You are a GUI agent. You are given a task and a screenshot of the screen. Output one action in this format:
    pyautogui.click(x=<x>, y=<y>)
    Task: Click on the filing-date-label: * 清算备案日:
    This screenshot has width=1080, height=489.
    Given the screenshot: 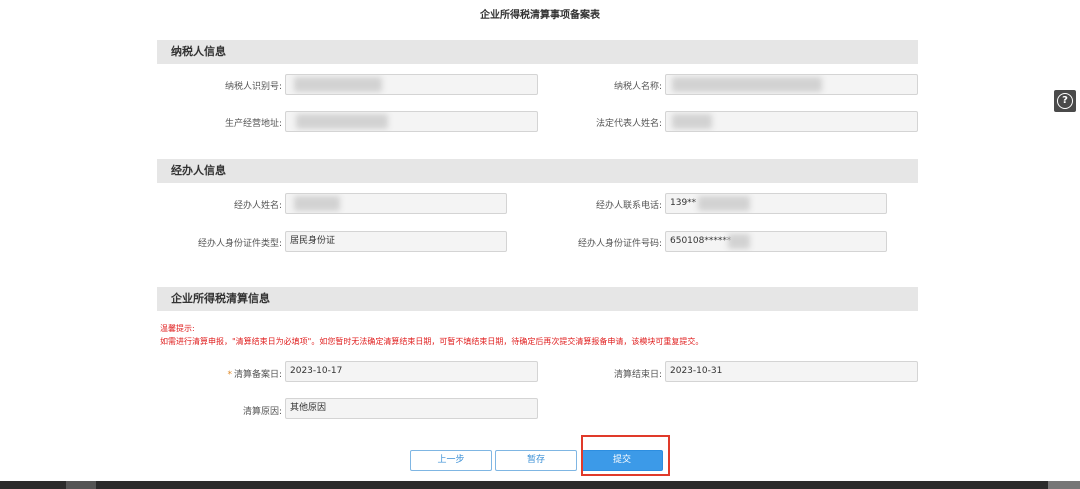 What is the action you would take?
    pyautogui.click(x=221, y=373)
    